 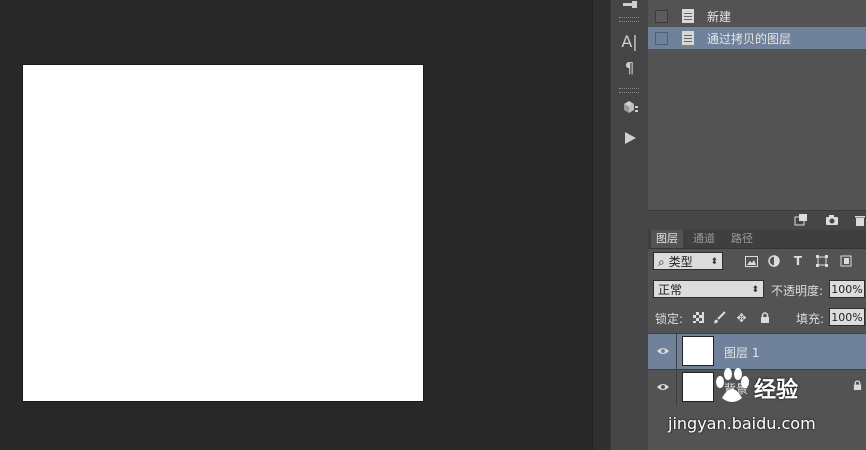 What do you see at coordinates (680, 262) in the screenshot?
I see `layer-filter-value: 类型` at bounding box center [680, 262].